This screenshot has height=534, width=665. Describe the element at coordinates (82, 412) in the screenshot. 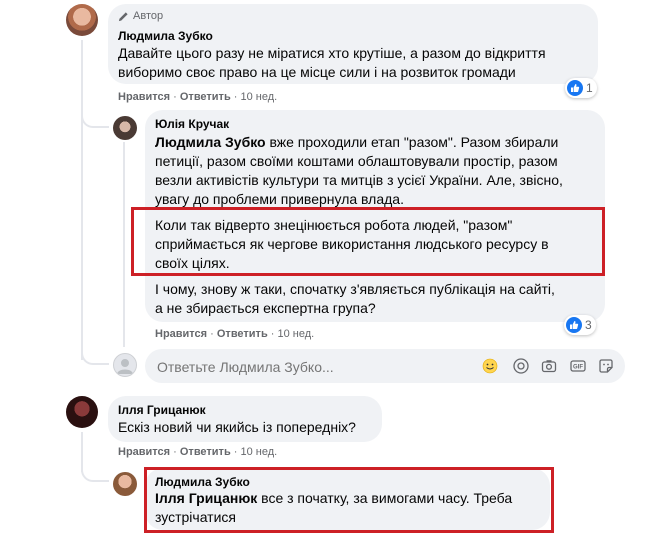

I see `avatar-illia-hrytsaniuk` at that location.